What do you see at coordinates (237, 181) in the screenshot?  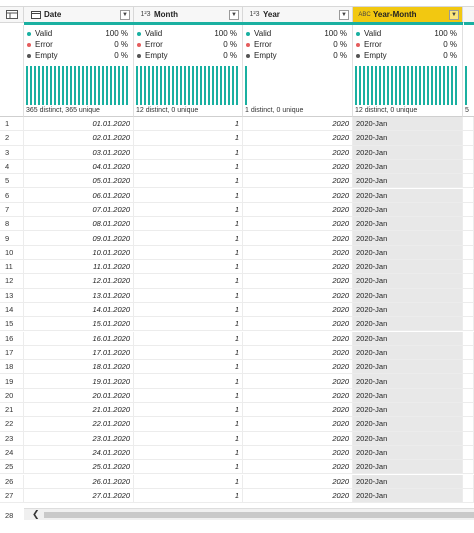 I see `table-row: 5 05.01.2020 1 2020 2020-Jan` at bounding box center [237, 181].